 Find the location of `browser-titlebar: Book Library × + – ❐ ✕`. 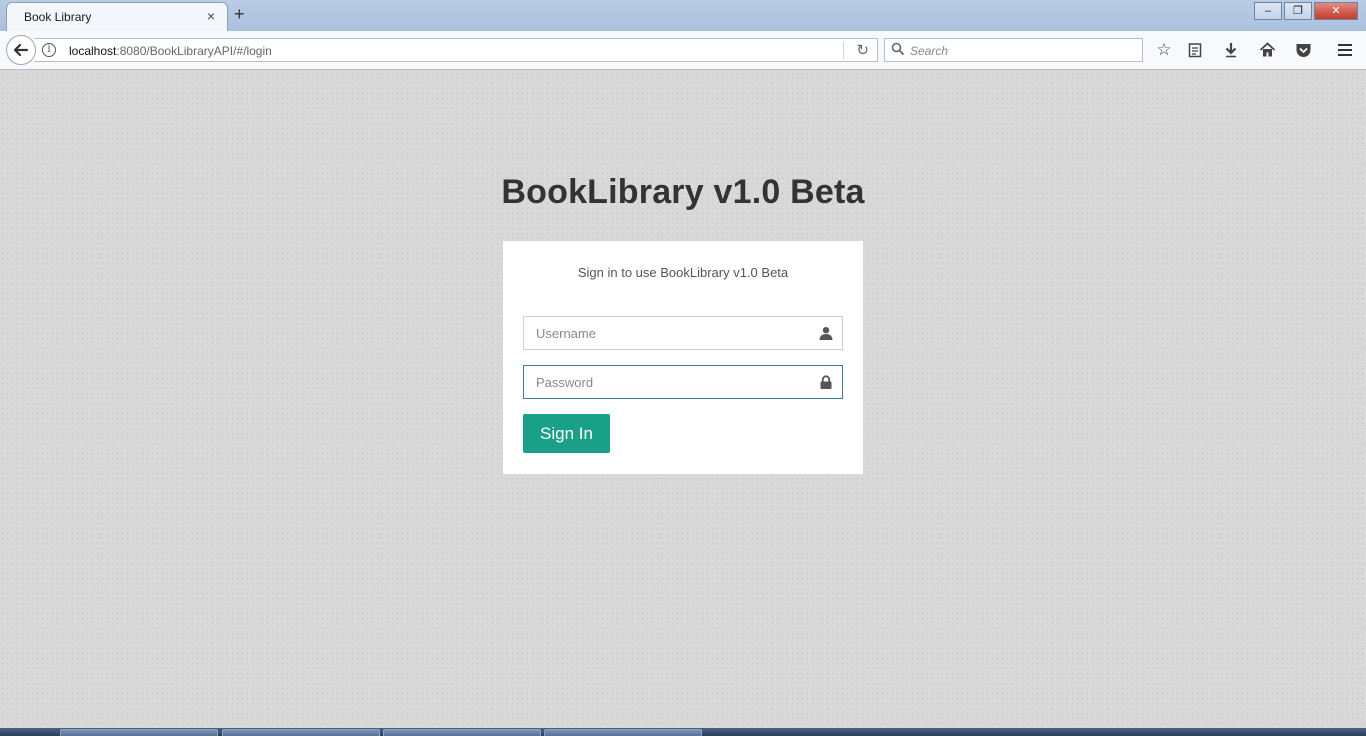

browser-titlebar: Book Library × + – ❐ ✕ is located at coordinates (683, 16).